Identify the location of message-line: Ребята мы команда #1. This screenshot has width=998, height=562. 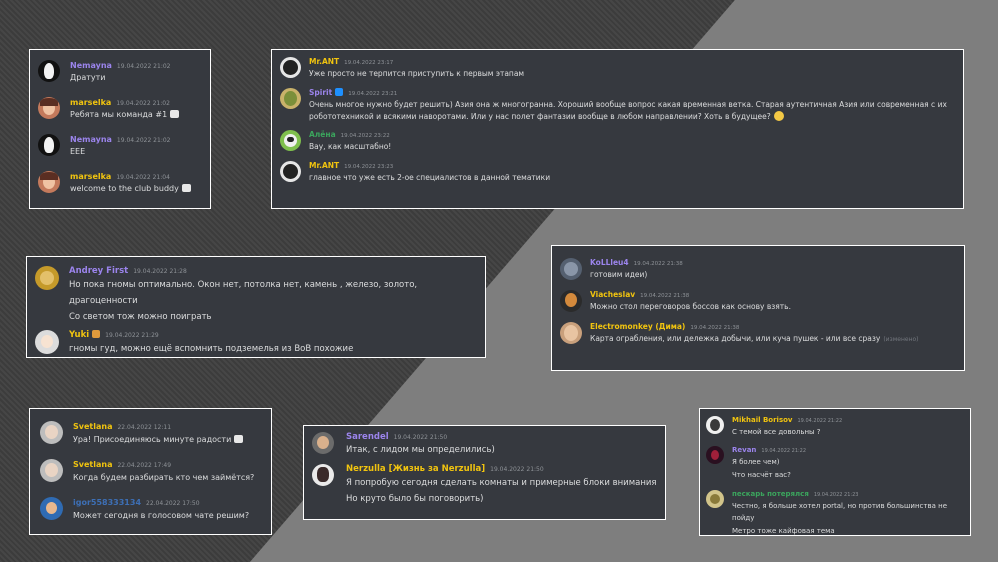
(136, 115).